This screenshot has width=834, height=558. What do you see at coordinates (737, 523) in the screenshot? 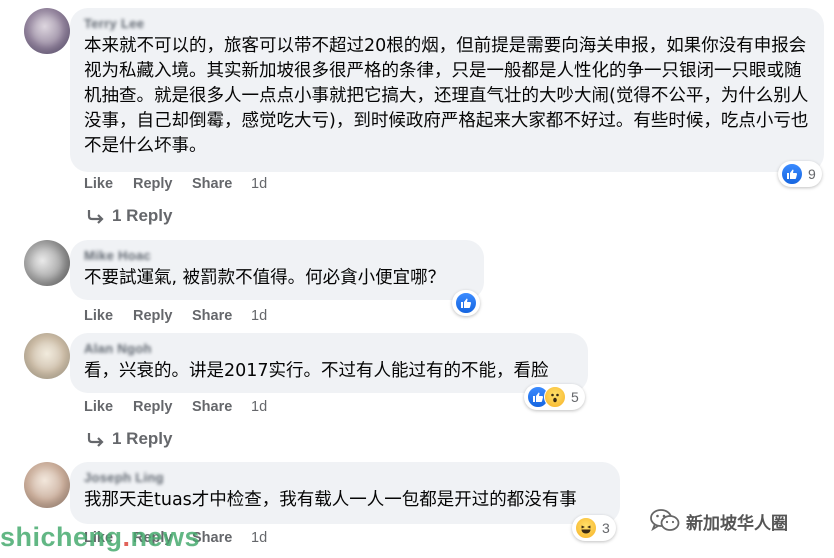
I see `brand-name: 新加坡华人圈` at bounding box center [737, 523].